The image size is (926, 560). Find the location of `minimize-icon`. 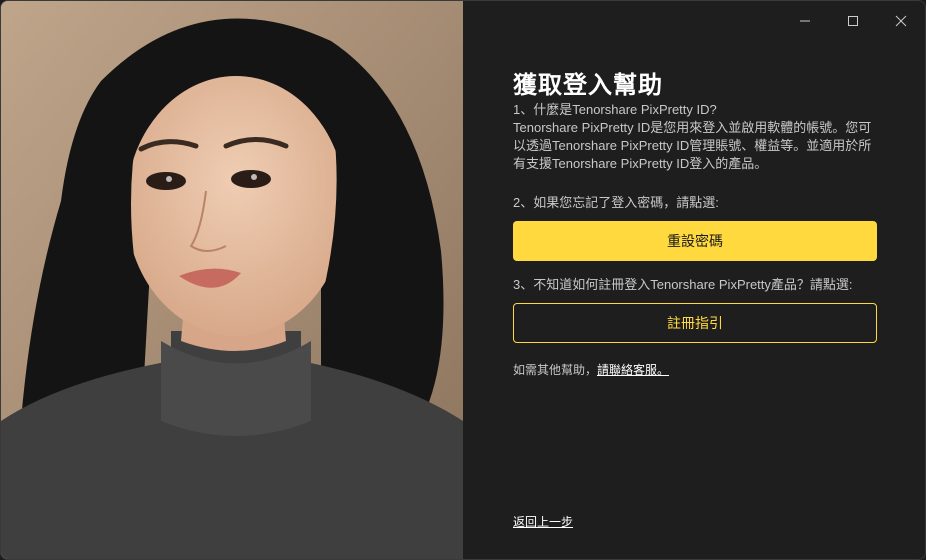

minimize-icon is located at coordinates (805, 21).